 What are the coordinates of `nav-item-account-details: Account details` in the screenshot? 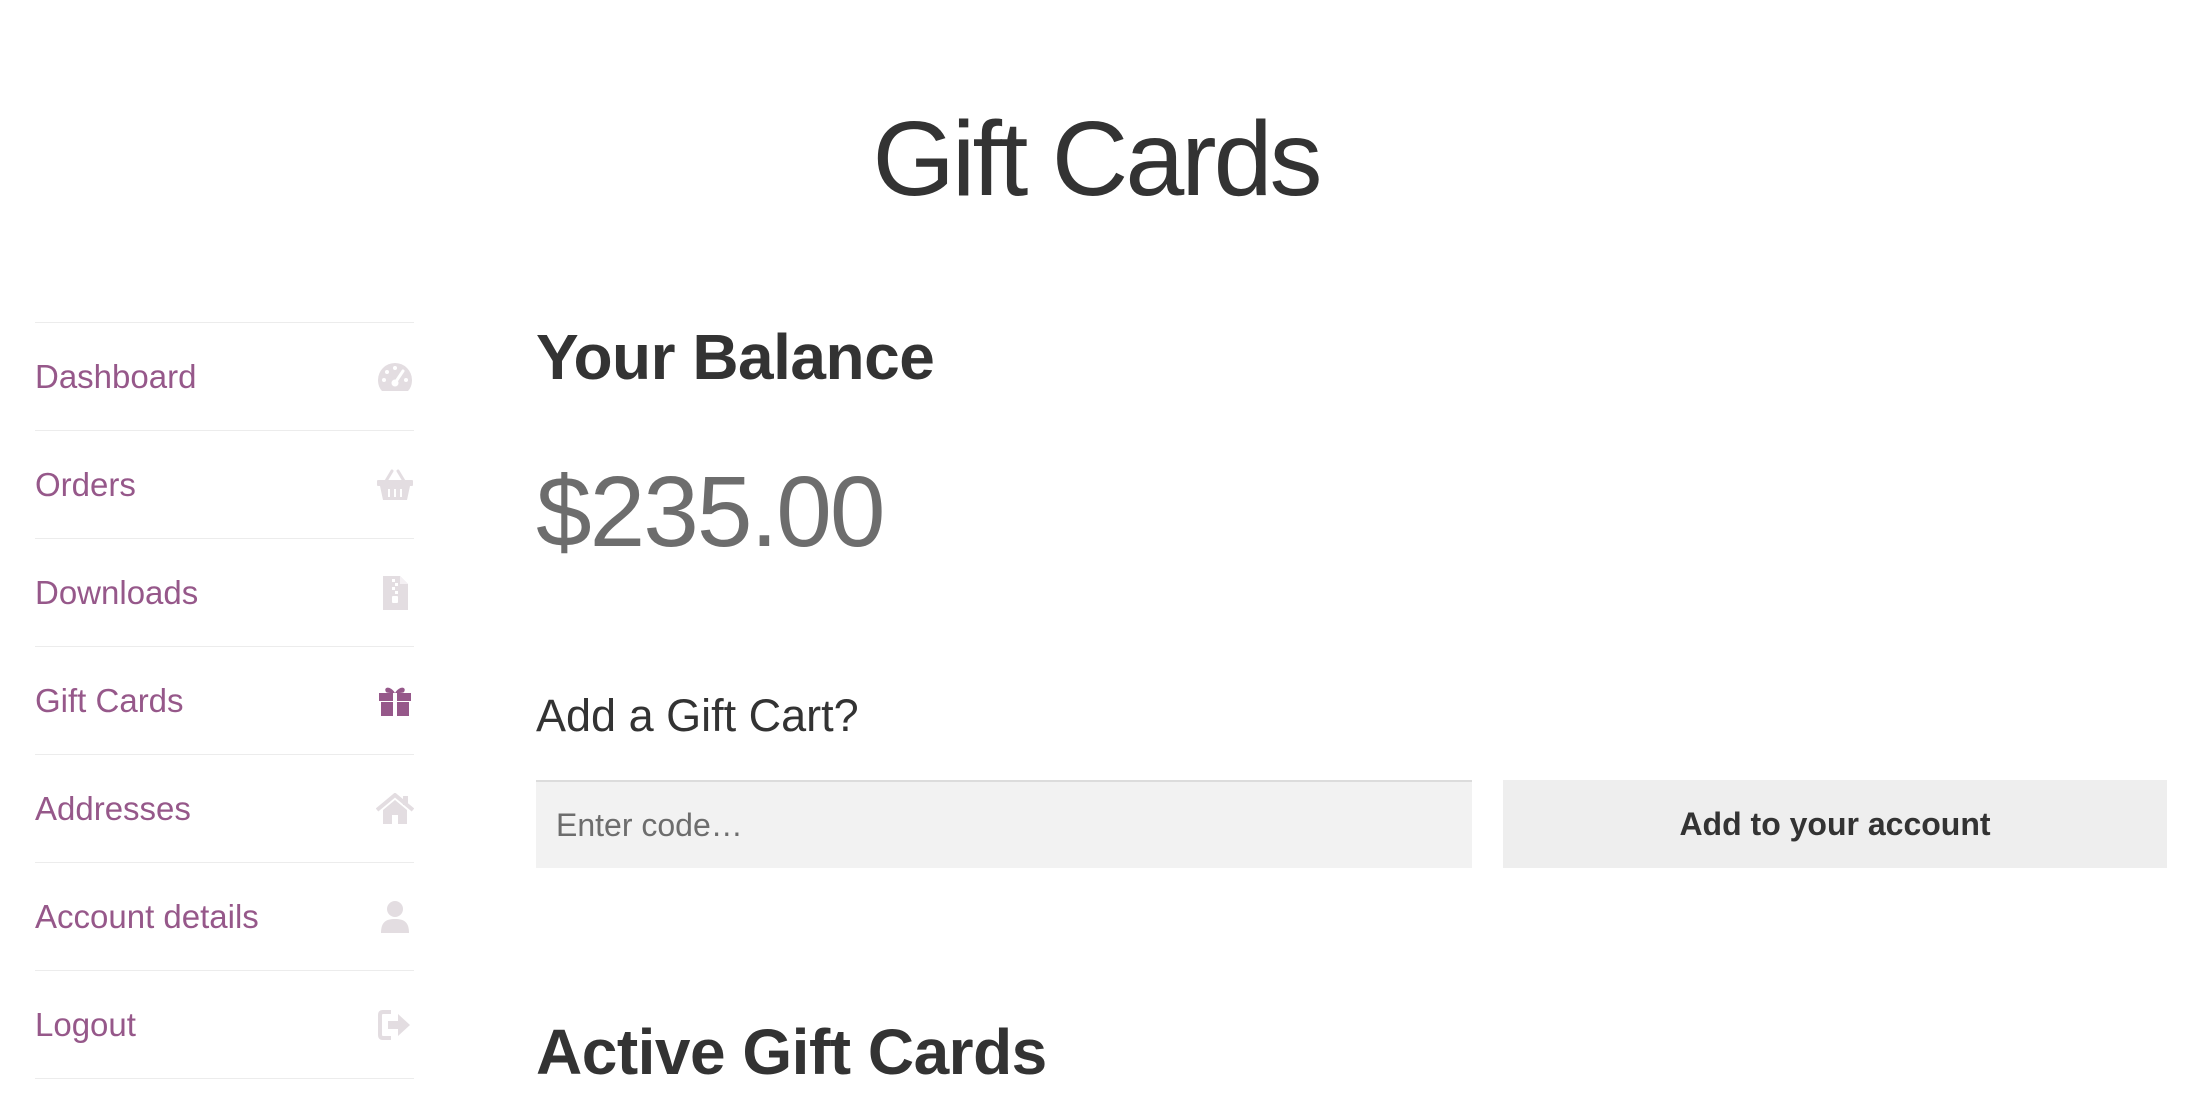 It's located at (224, 917).